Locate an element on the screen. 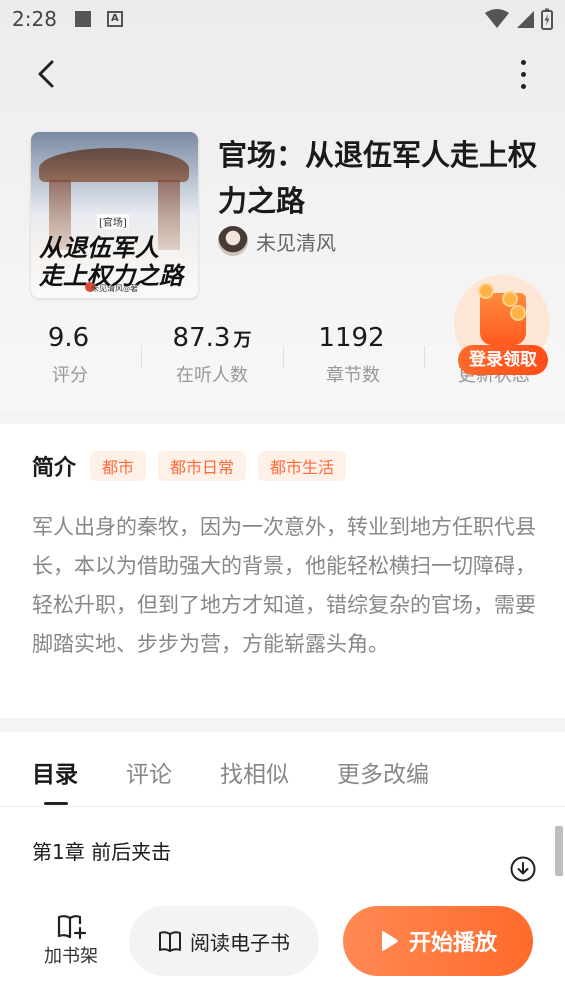 This screenshot has width=565, height=1004. wifi-icon is located at coordinates (497, 18).